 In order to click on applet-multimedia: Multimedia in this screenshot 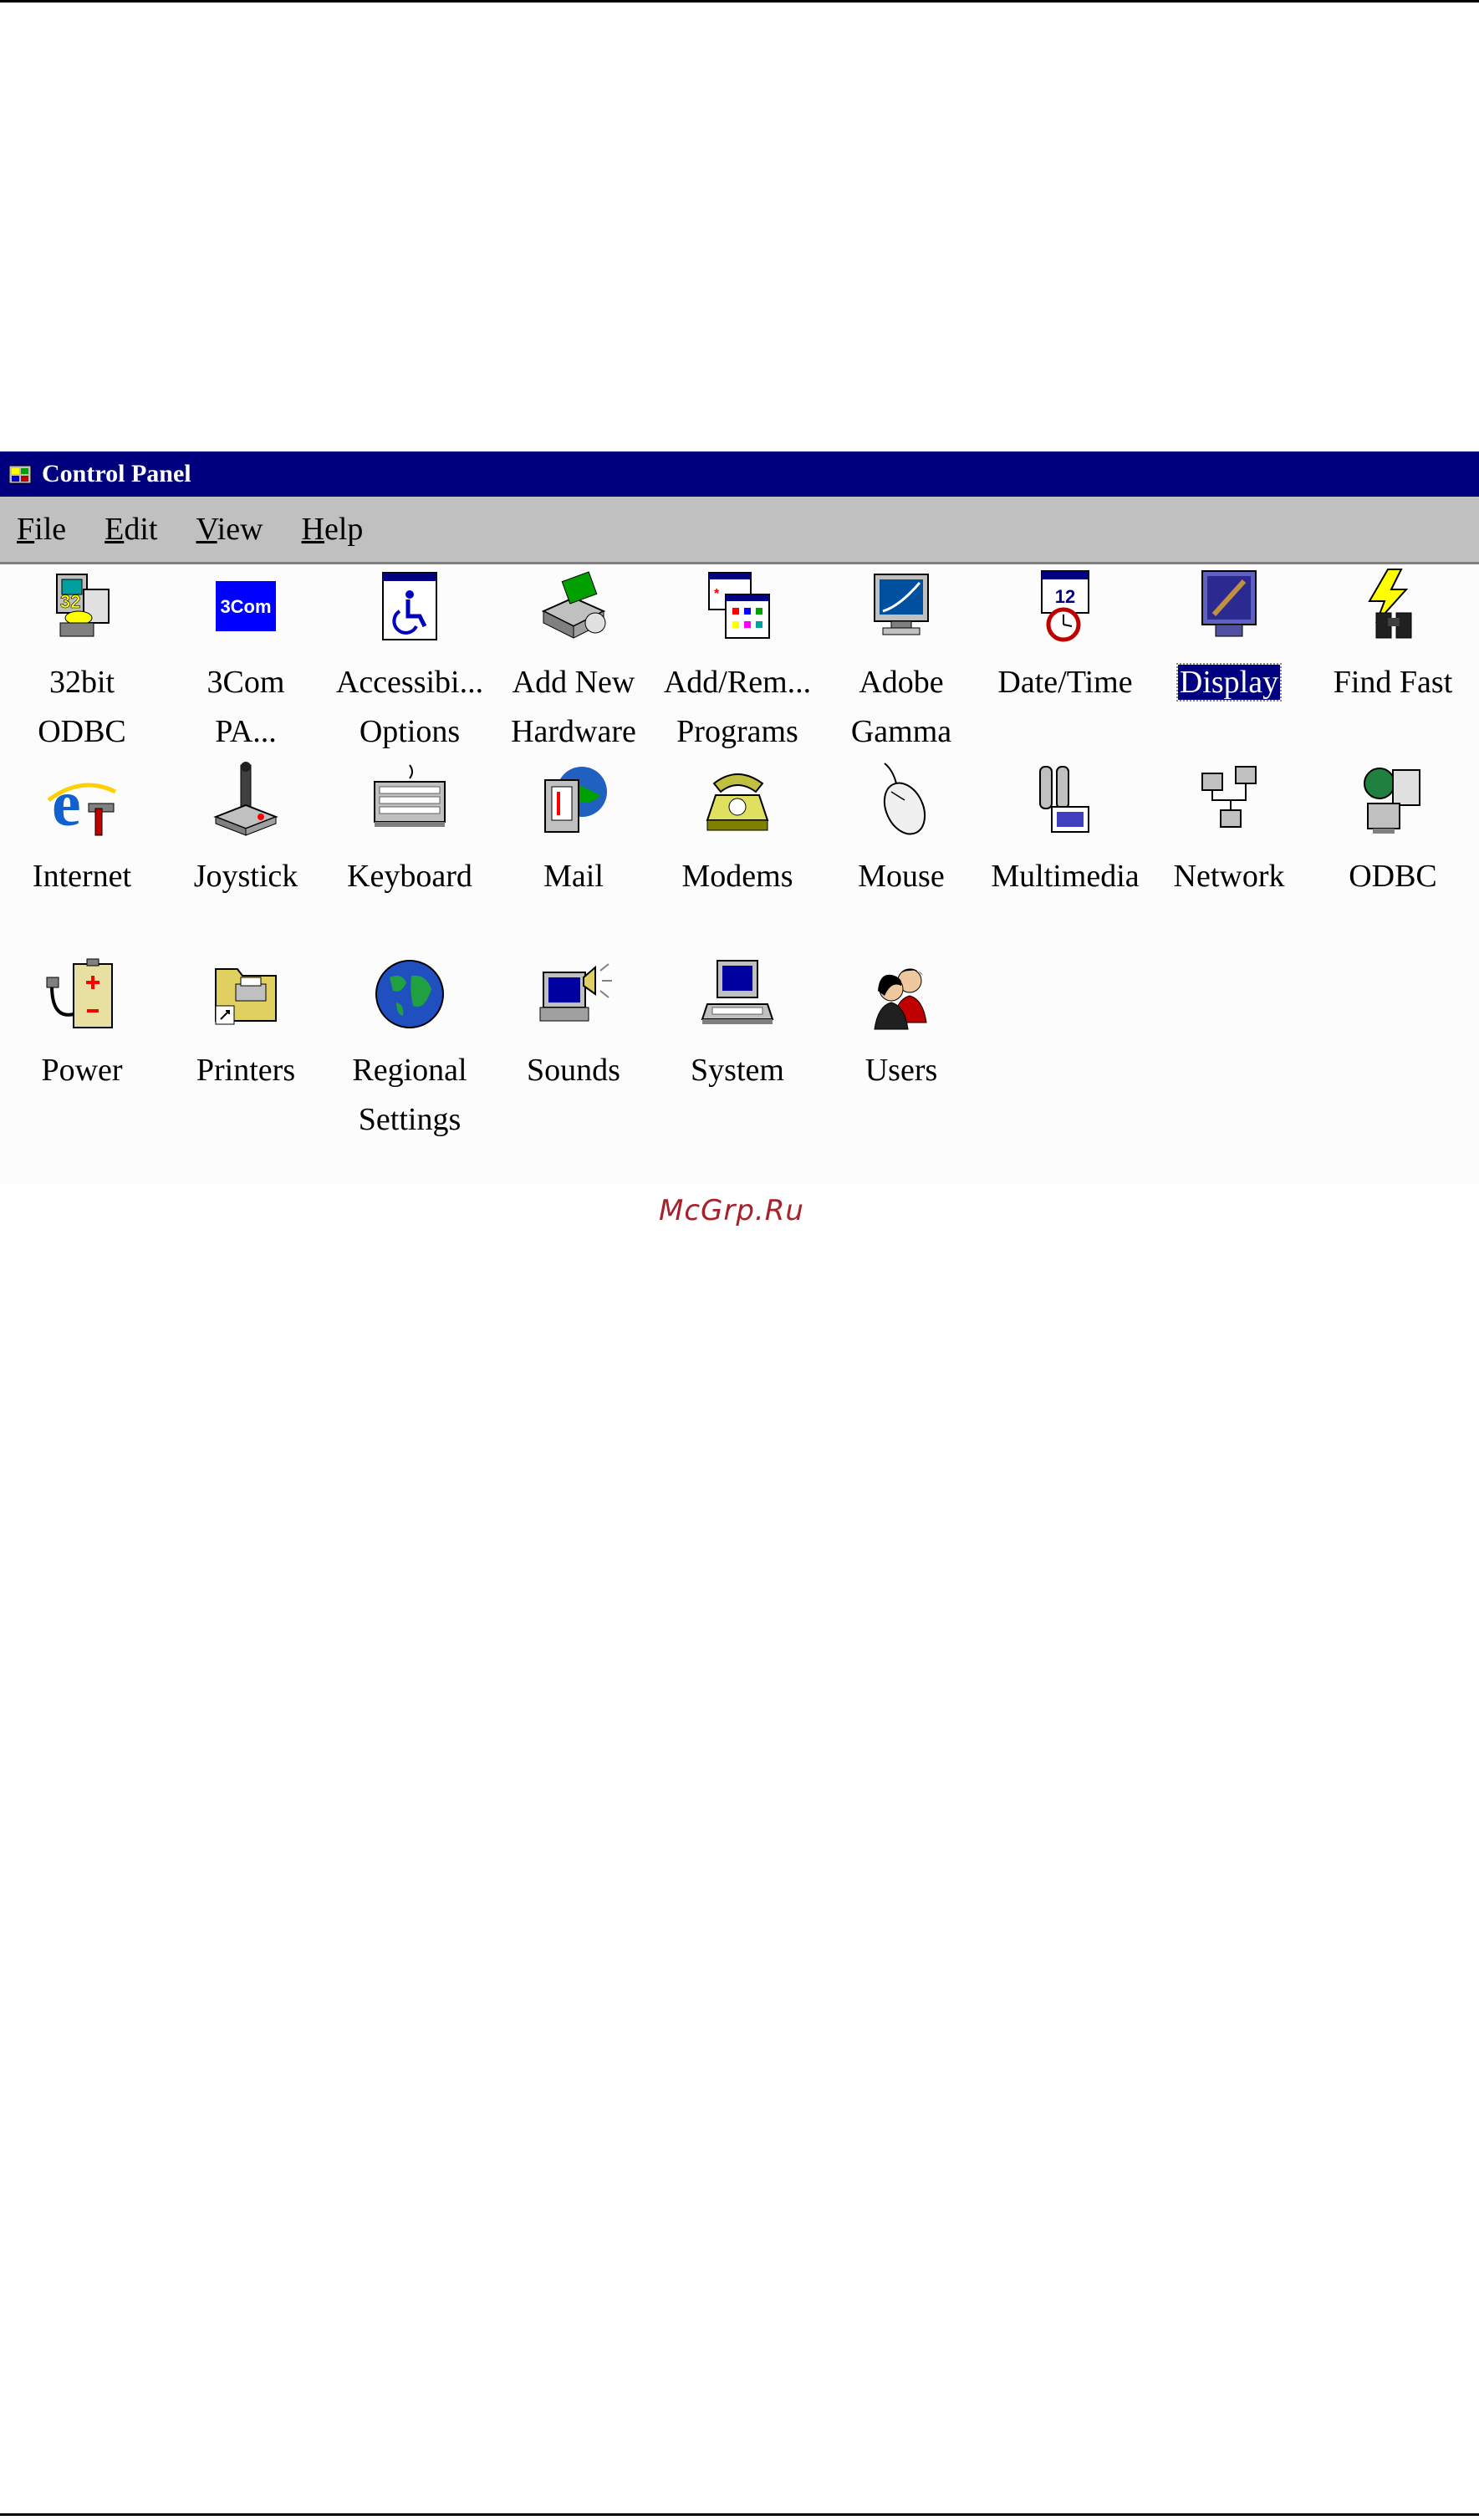, I will do `click(1065, 853)`.